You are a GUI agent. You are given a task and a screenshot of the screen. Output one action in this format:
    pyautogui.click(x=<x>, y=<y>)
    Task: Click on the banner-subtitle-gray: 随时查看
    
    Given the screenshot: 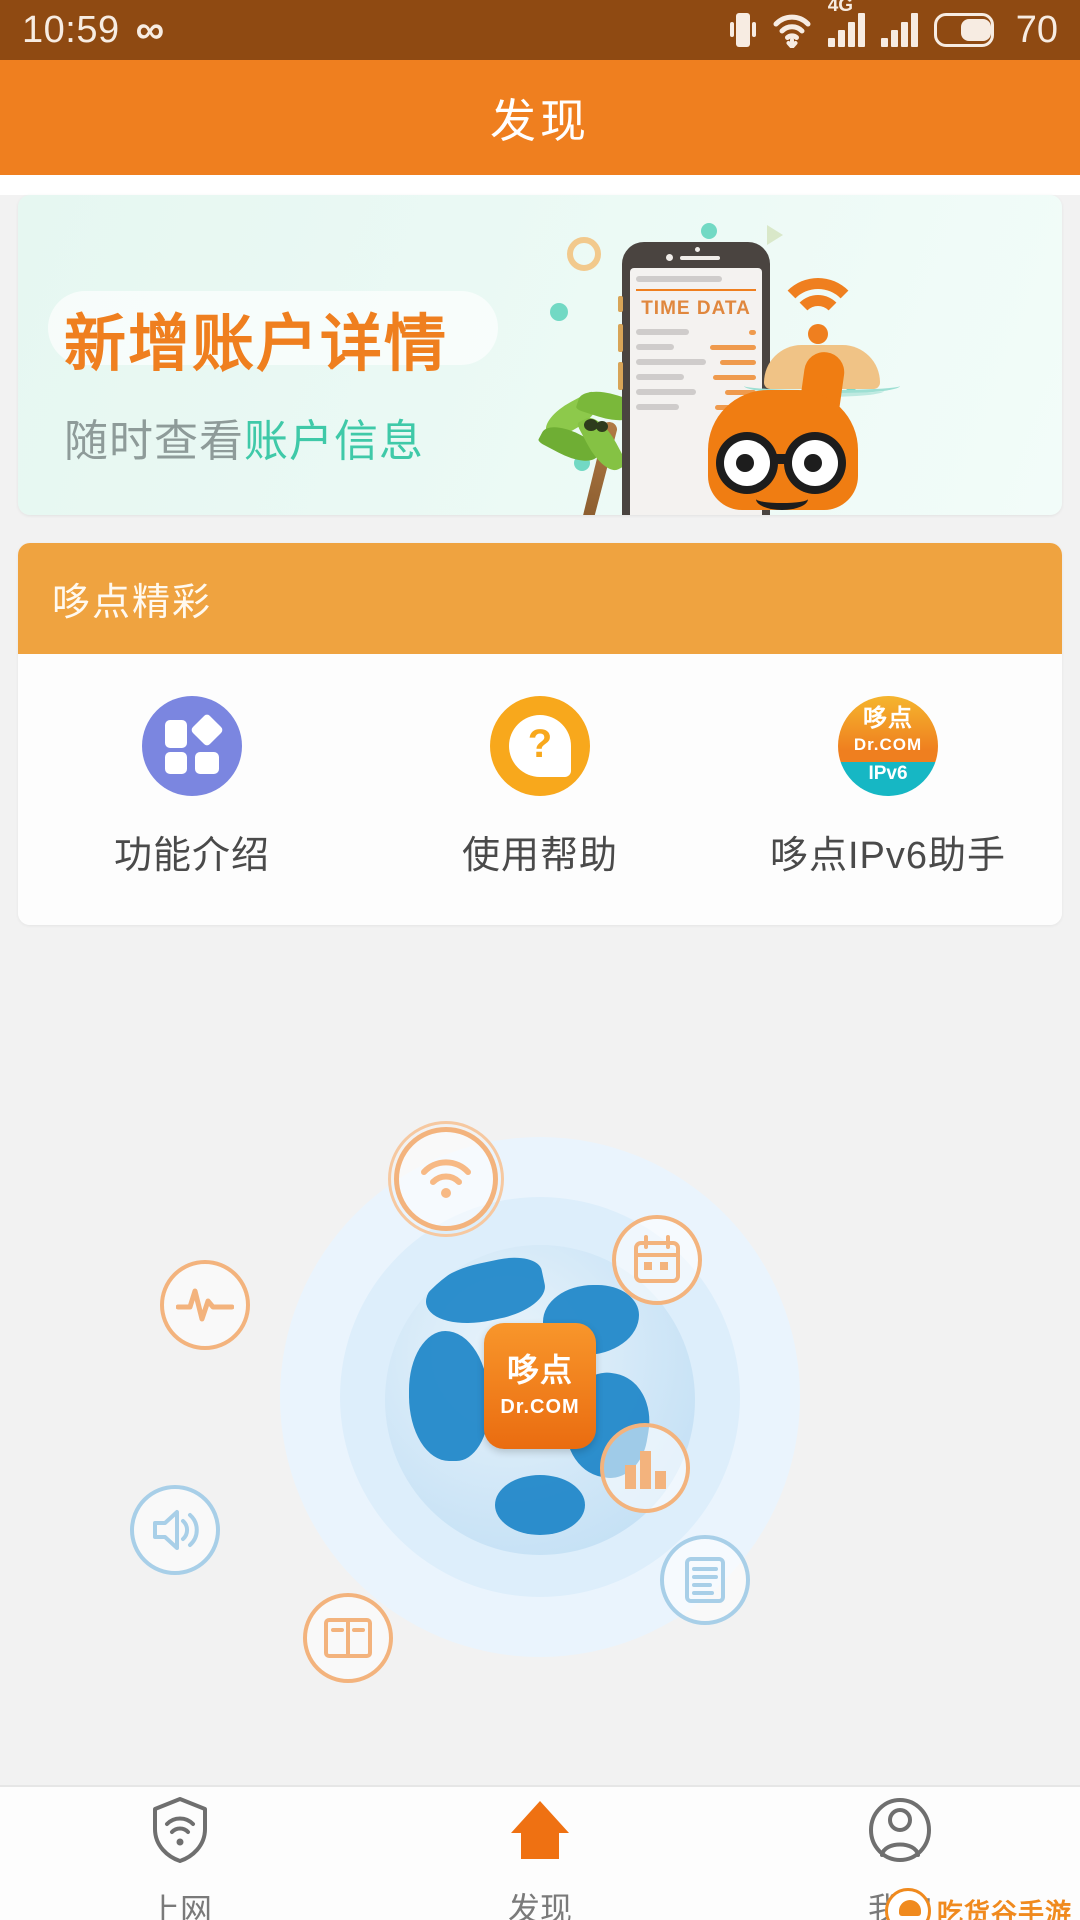 What is the action you would take?
    pyautogui.click(x=154, y=441)
    